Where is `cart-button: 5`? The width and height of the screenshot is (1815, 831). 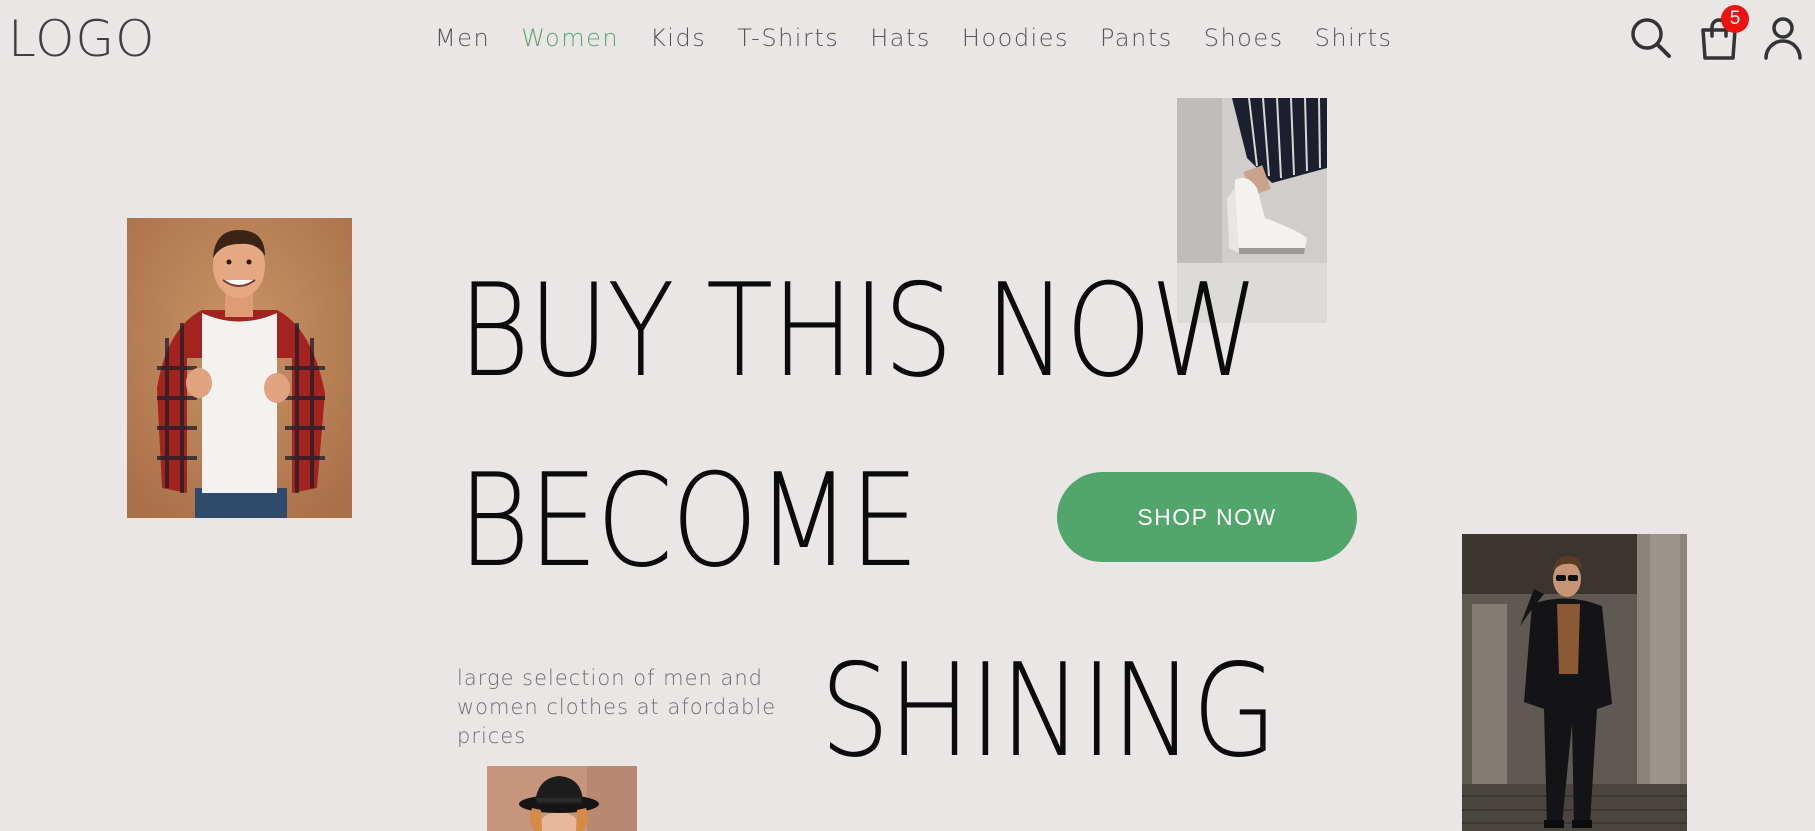 cart-button: 5 is located at coordinates (1723, 33).